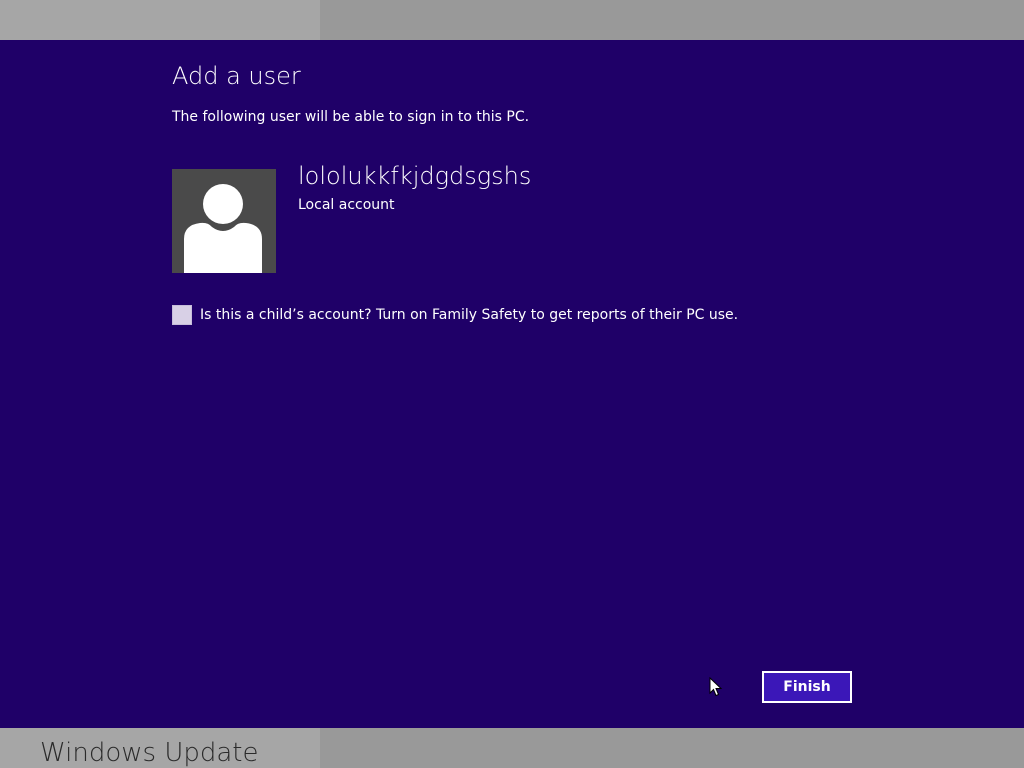 The height and width of the screenshot is (768, 1024). What do you see at coordinates (149, 753) in the screenshot?
I see `background-page-title: Windows Update` at bounding box center [149, 753].